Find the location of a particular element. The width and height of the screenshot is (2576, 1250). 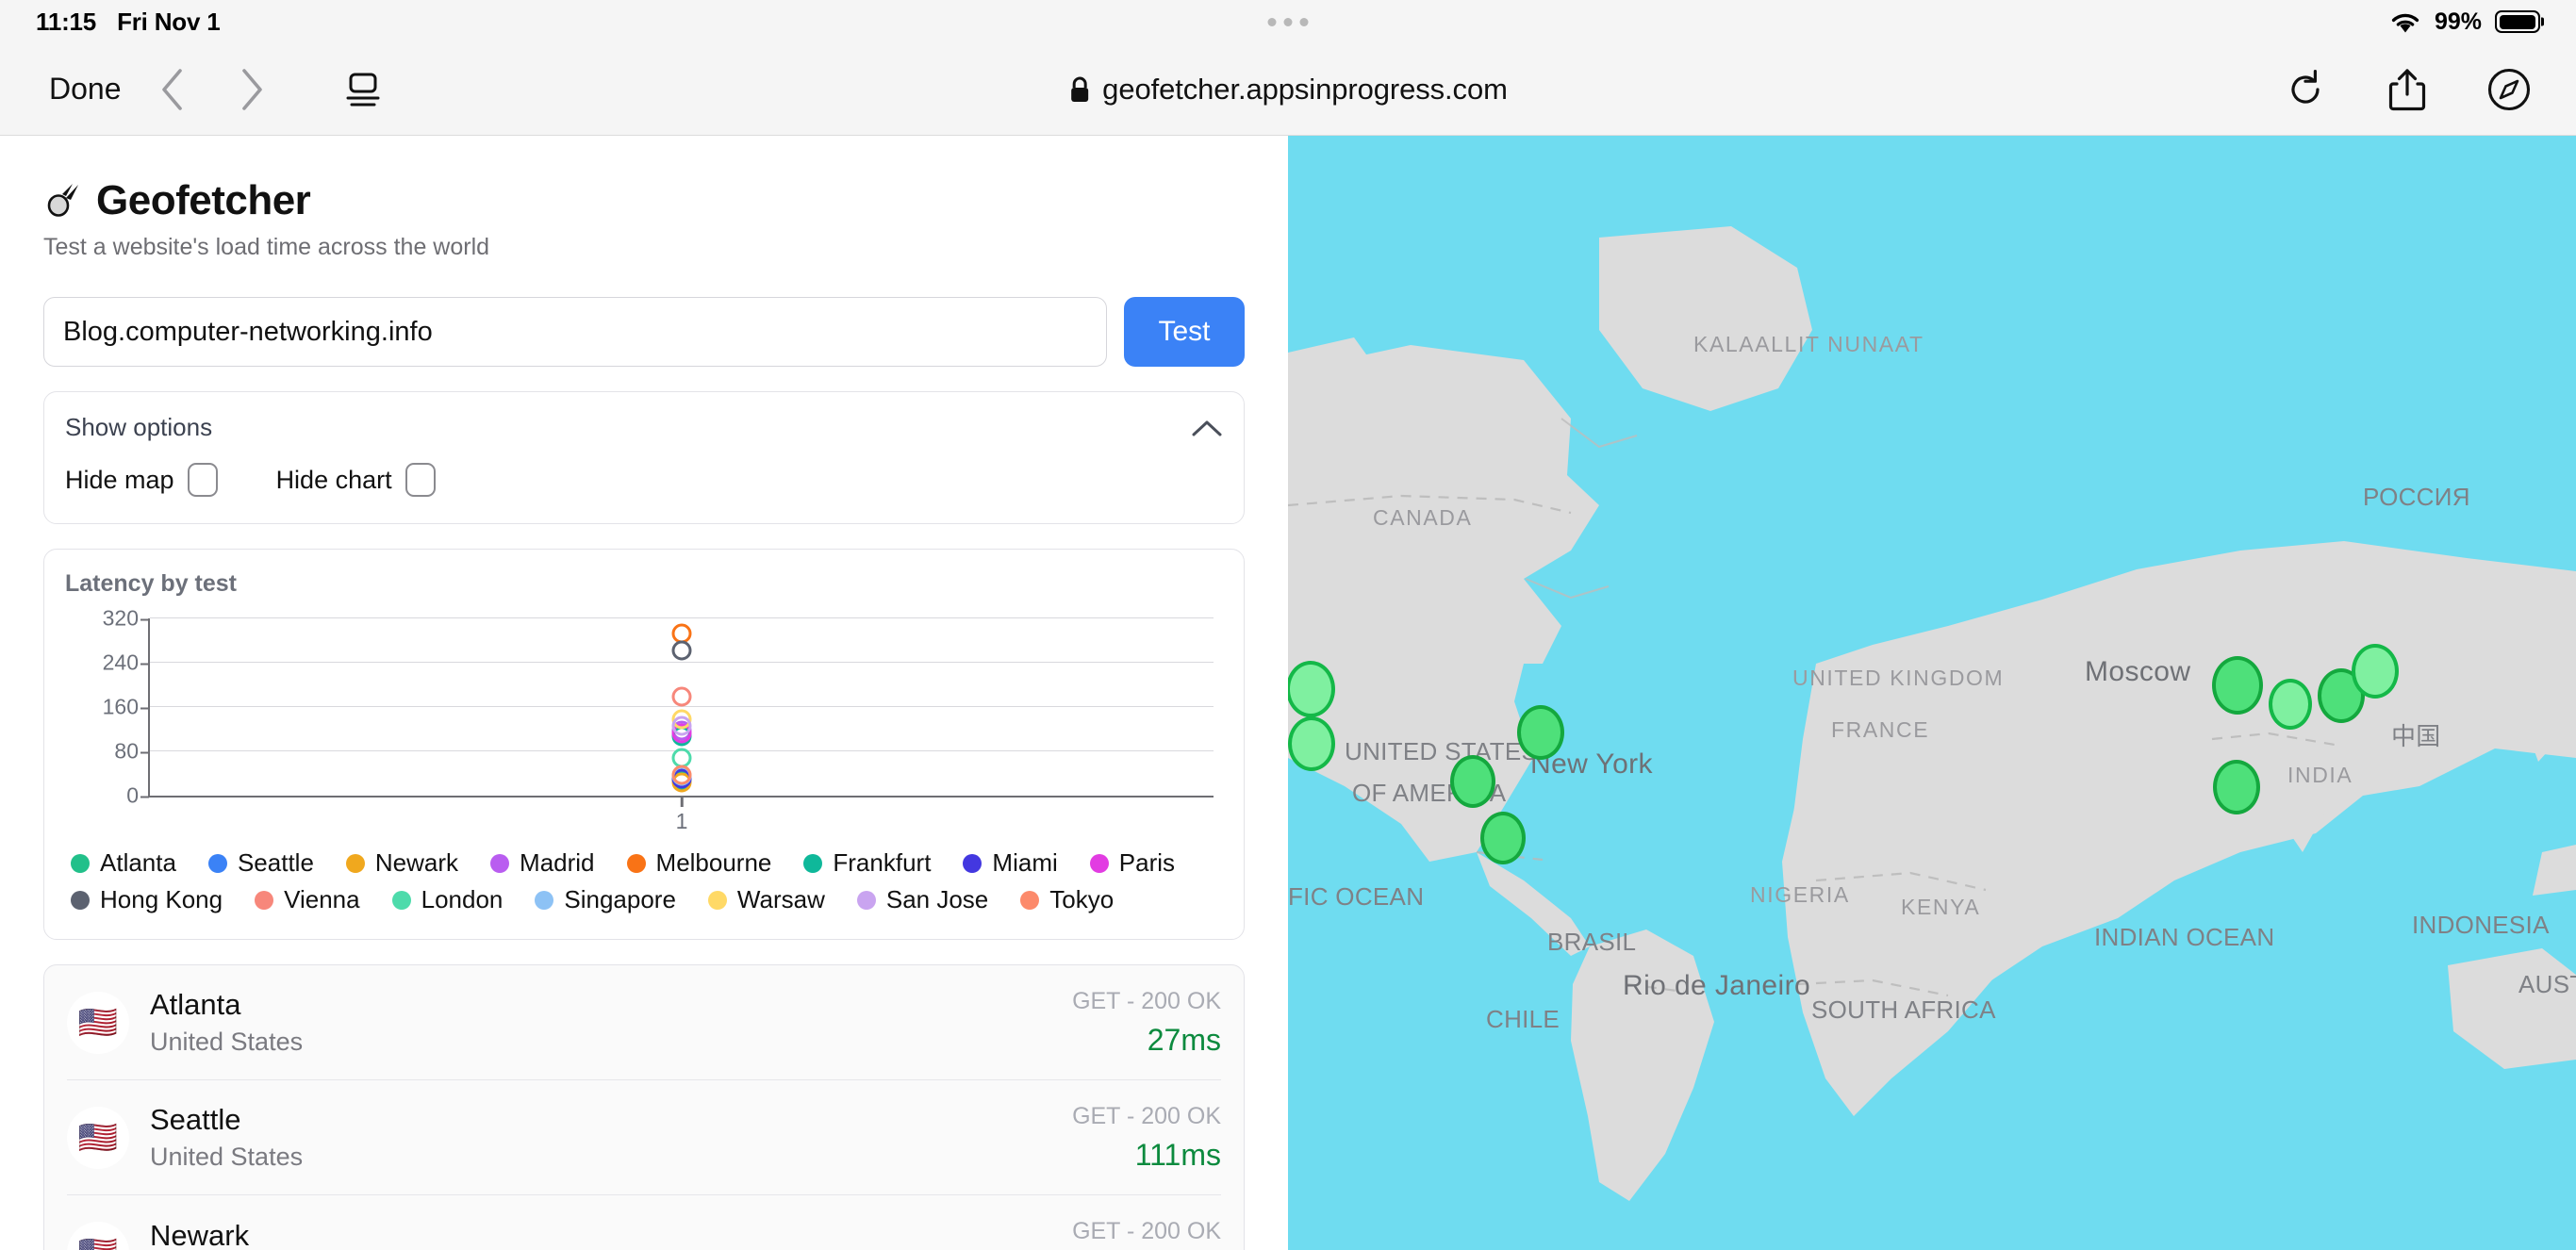

map-marker-atlanta is located at coordinates (1472, 781).